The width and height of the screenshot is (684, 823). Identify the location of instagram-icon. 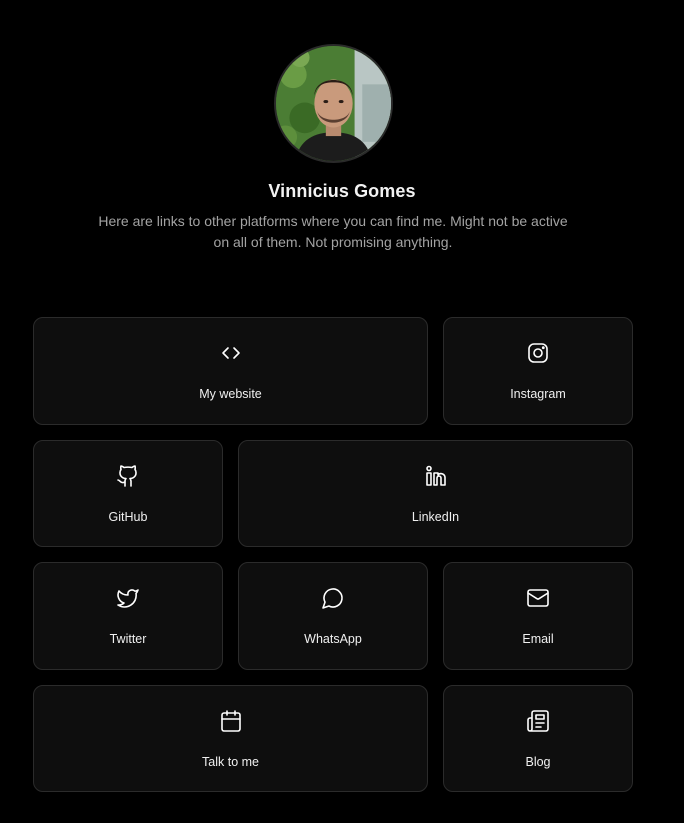
(538, 353).